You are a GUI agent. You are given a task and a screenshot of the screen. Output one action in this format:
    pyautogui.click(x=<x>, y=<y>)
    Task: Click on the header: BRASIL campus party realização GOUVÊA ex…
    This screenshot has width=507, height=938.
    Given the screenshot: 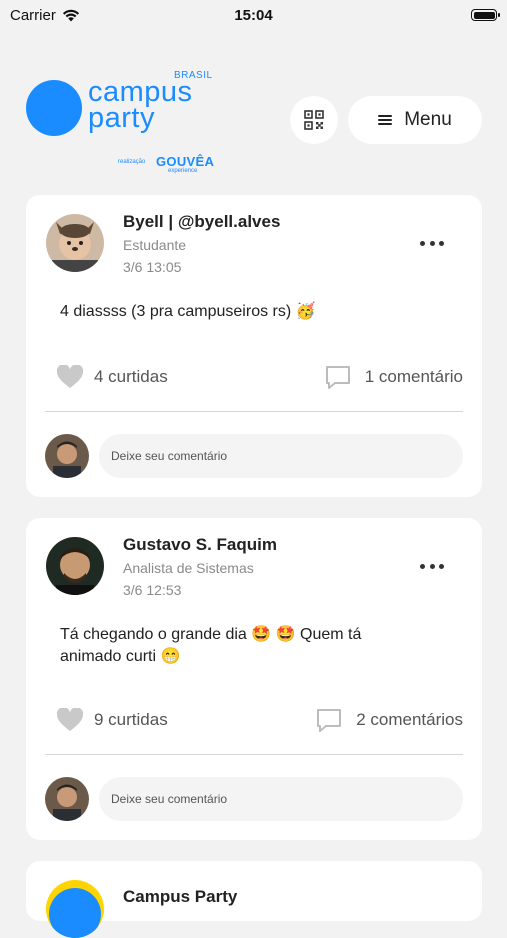 What is the action you would take?
    pyautogui.click(x=253, y=117)
    